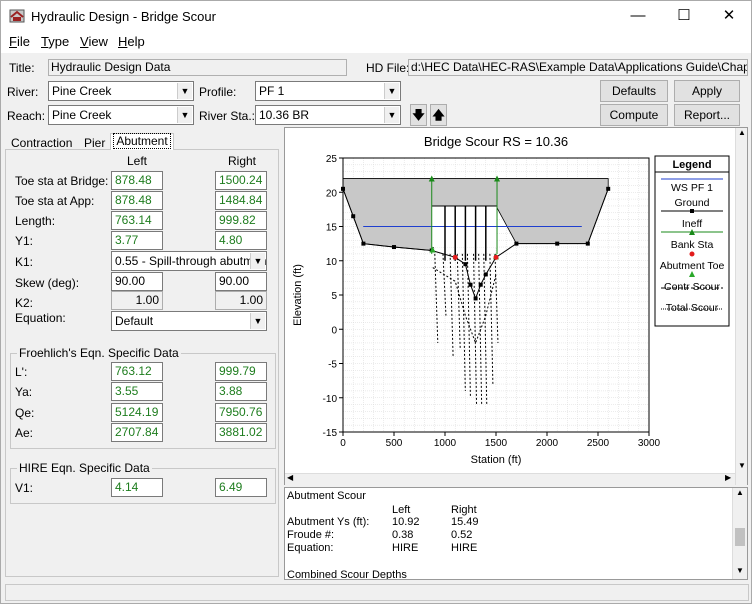 The image size is (752, 604). I want to click on equation-label: Equation:, so click(40, 318).